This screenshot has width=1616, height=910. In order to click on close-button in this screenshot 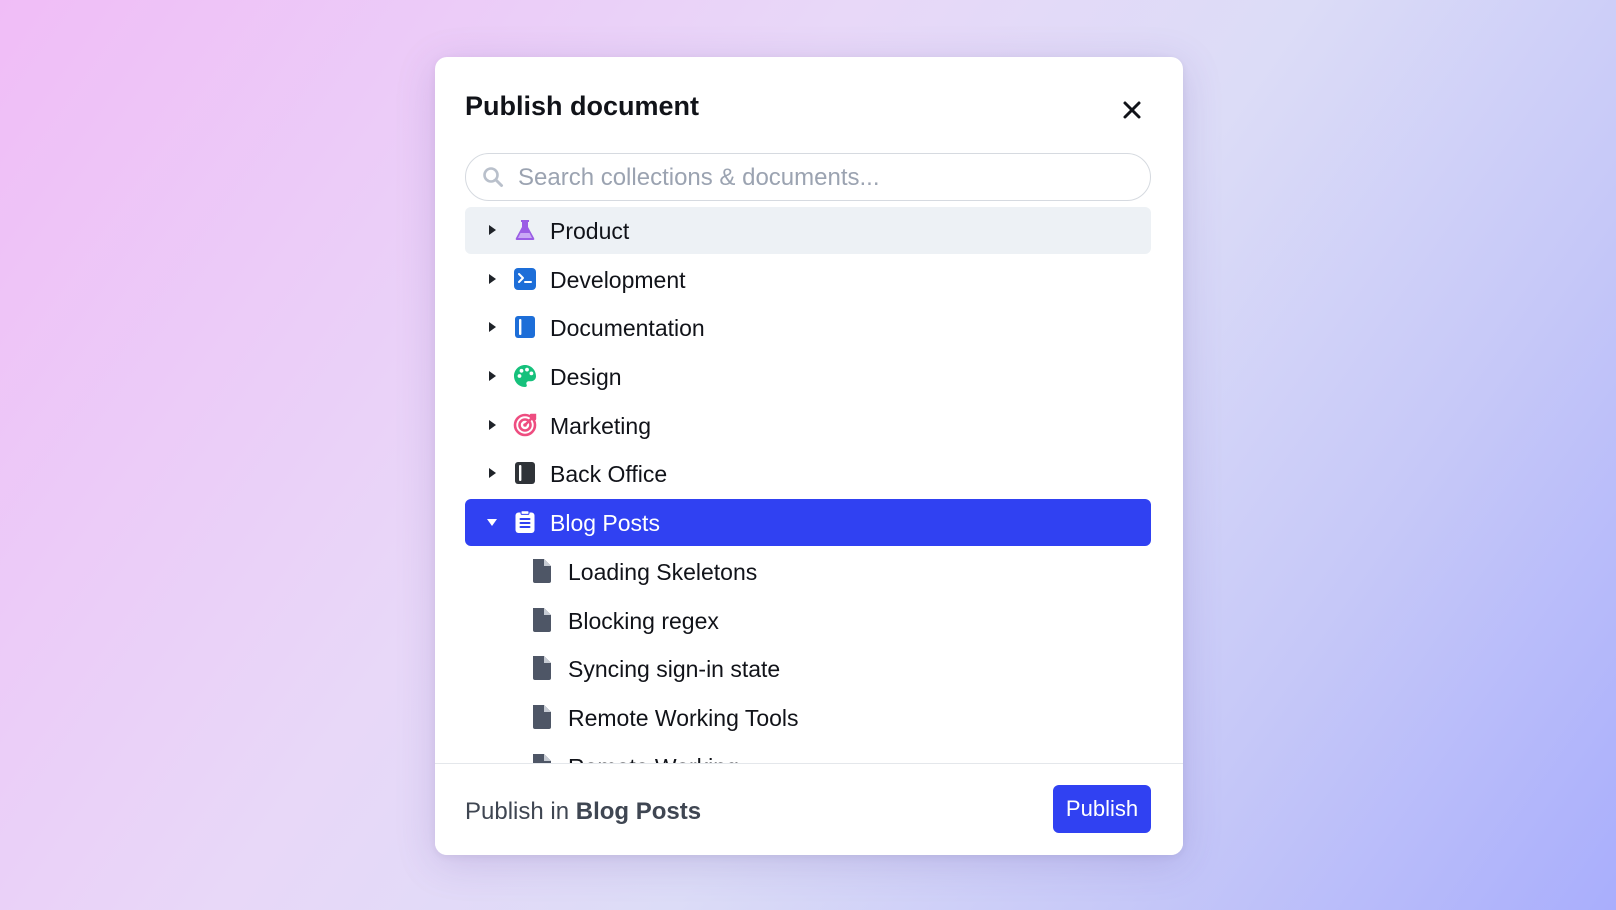, I will do `click(1132, 110)`.